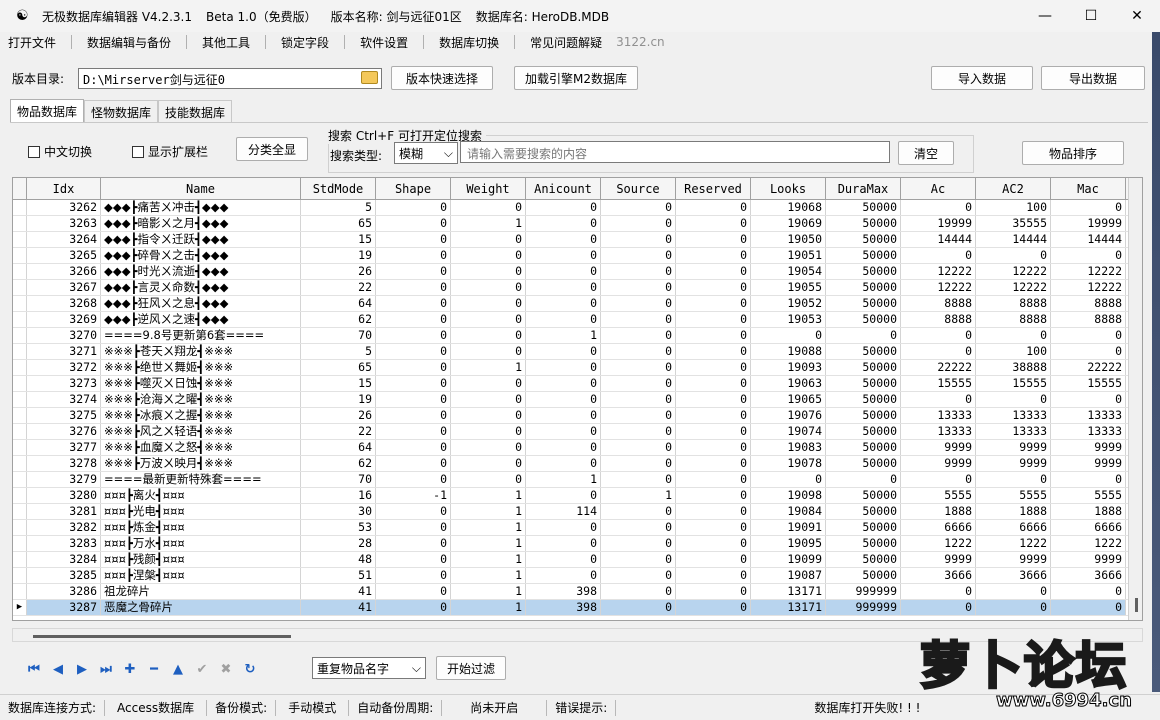  I want to click on table-cell: 19069, so click(788, 223).